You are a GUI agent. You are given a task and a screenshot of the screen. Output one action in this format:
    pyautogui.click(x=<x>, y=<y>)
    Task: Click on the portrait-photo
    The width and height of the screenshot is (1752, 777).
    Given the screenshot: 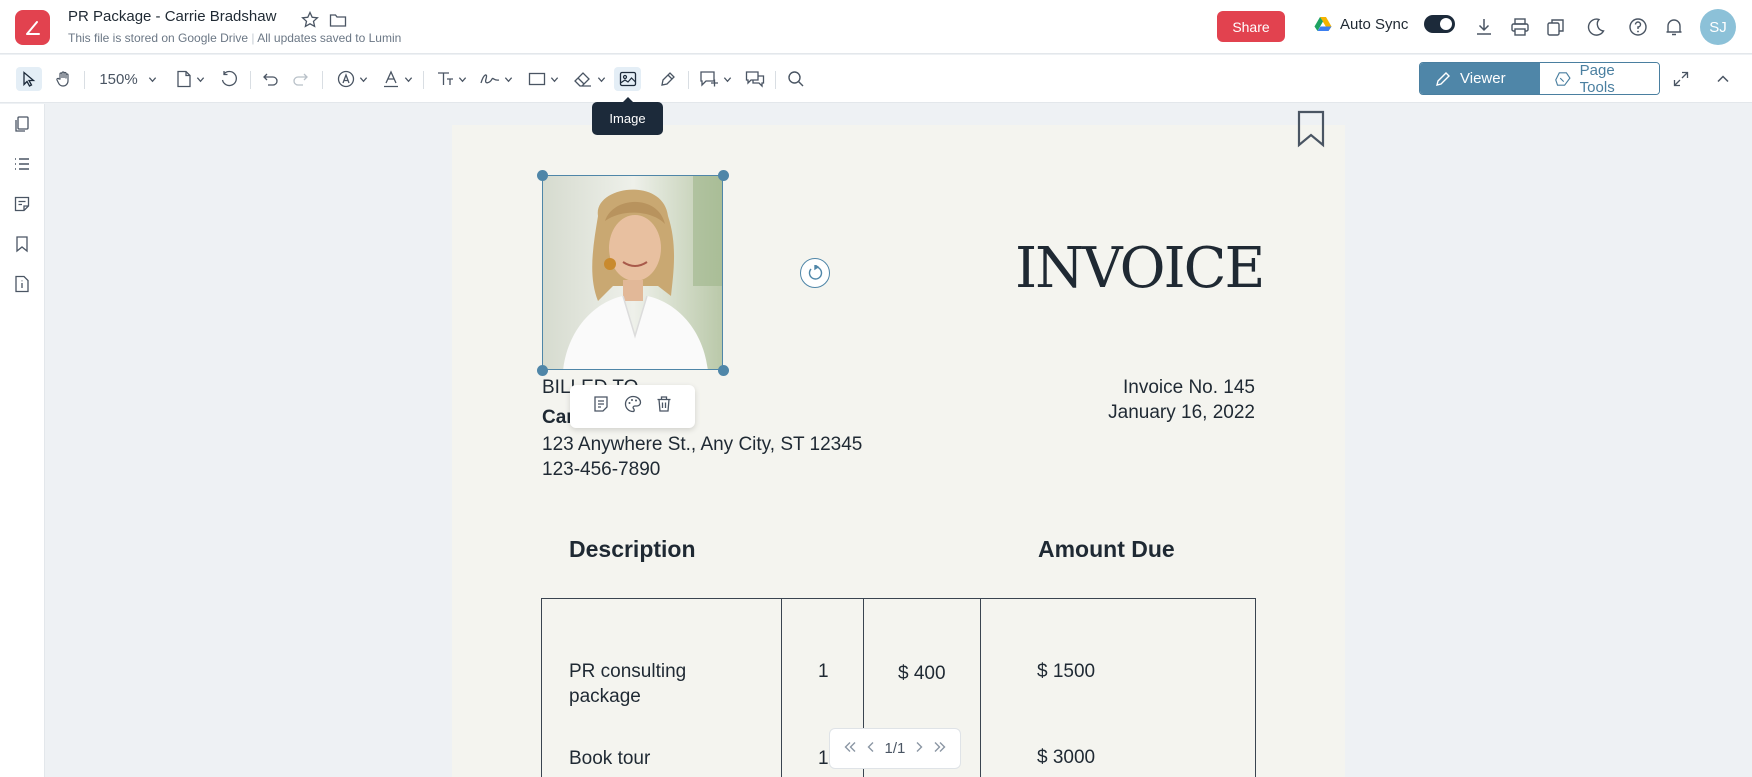 What is the action you would take?
    pyautogui.click(x=632, y=272)
    